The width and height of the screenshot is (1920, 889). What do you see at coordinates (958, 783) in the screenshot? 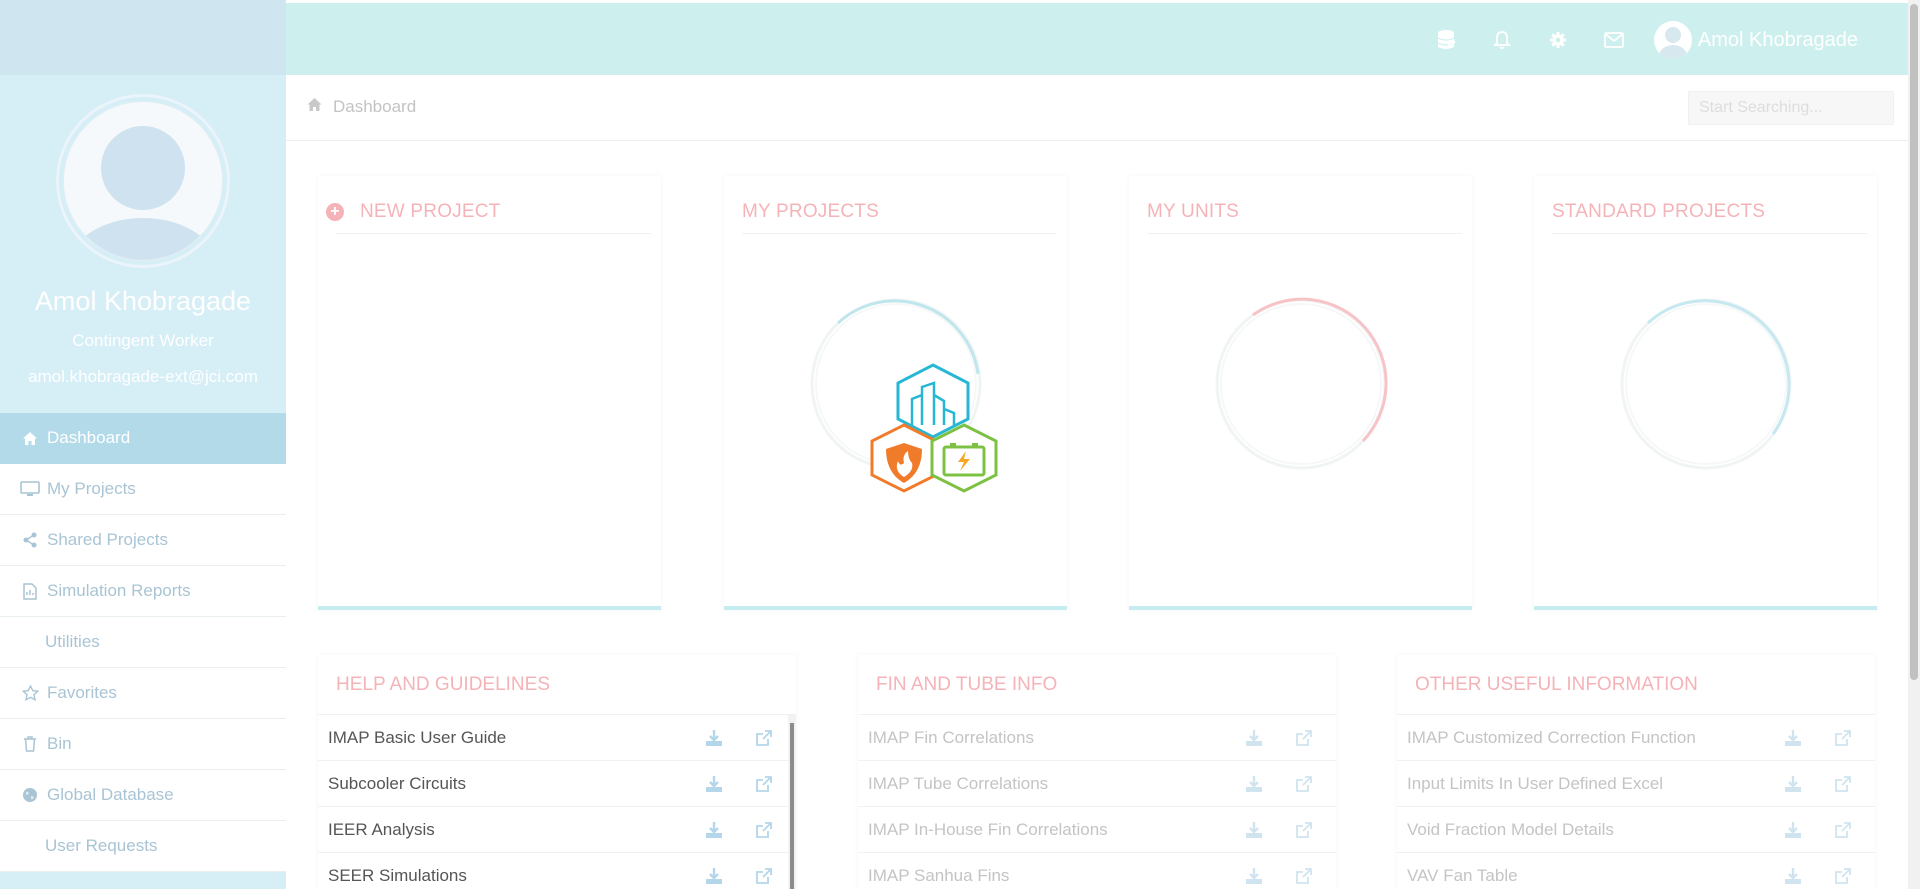
I see `list-item-label: IMAP Tube Correlations` at bounding box center [958, 783].